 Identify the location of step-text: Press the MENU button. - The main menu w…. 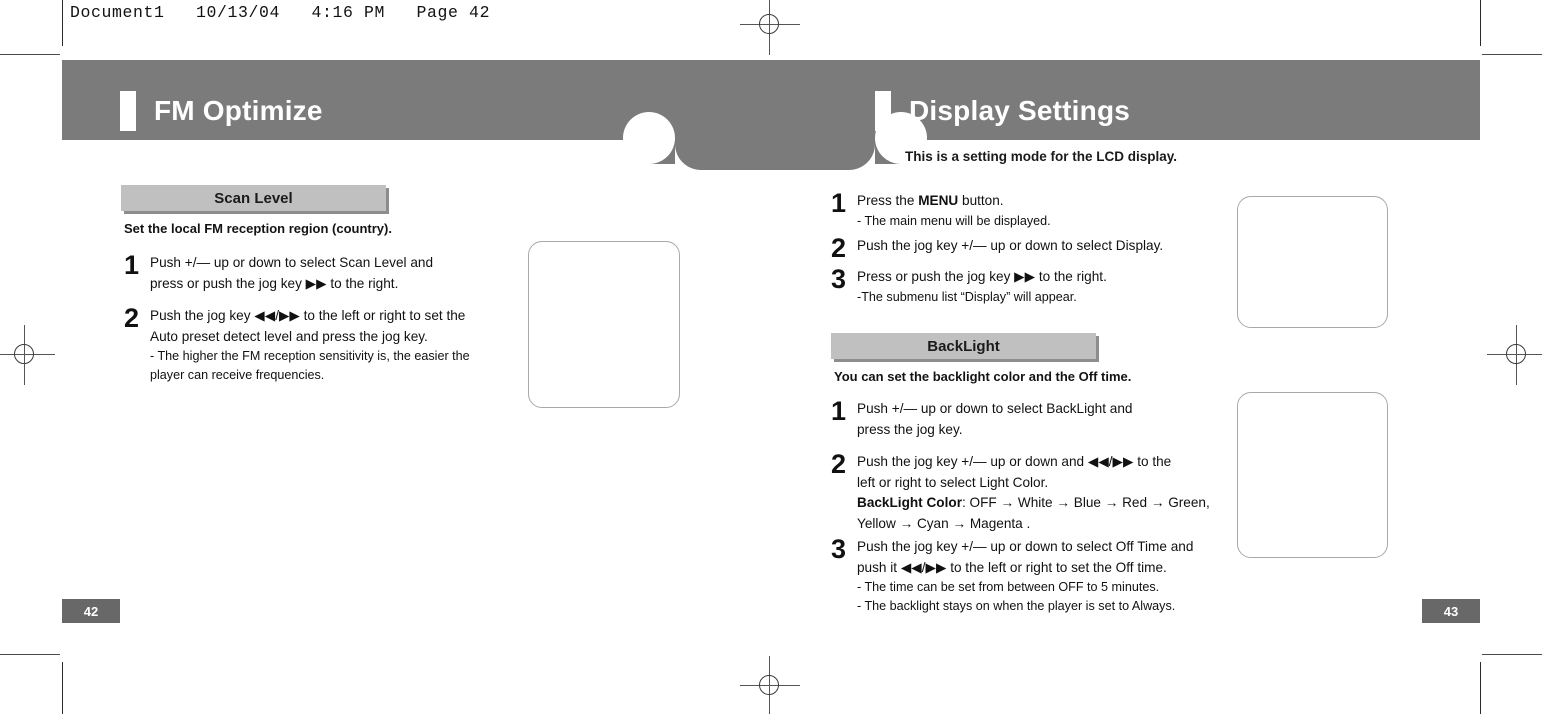
(954, 211).